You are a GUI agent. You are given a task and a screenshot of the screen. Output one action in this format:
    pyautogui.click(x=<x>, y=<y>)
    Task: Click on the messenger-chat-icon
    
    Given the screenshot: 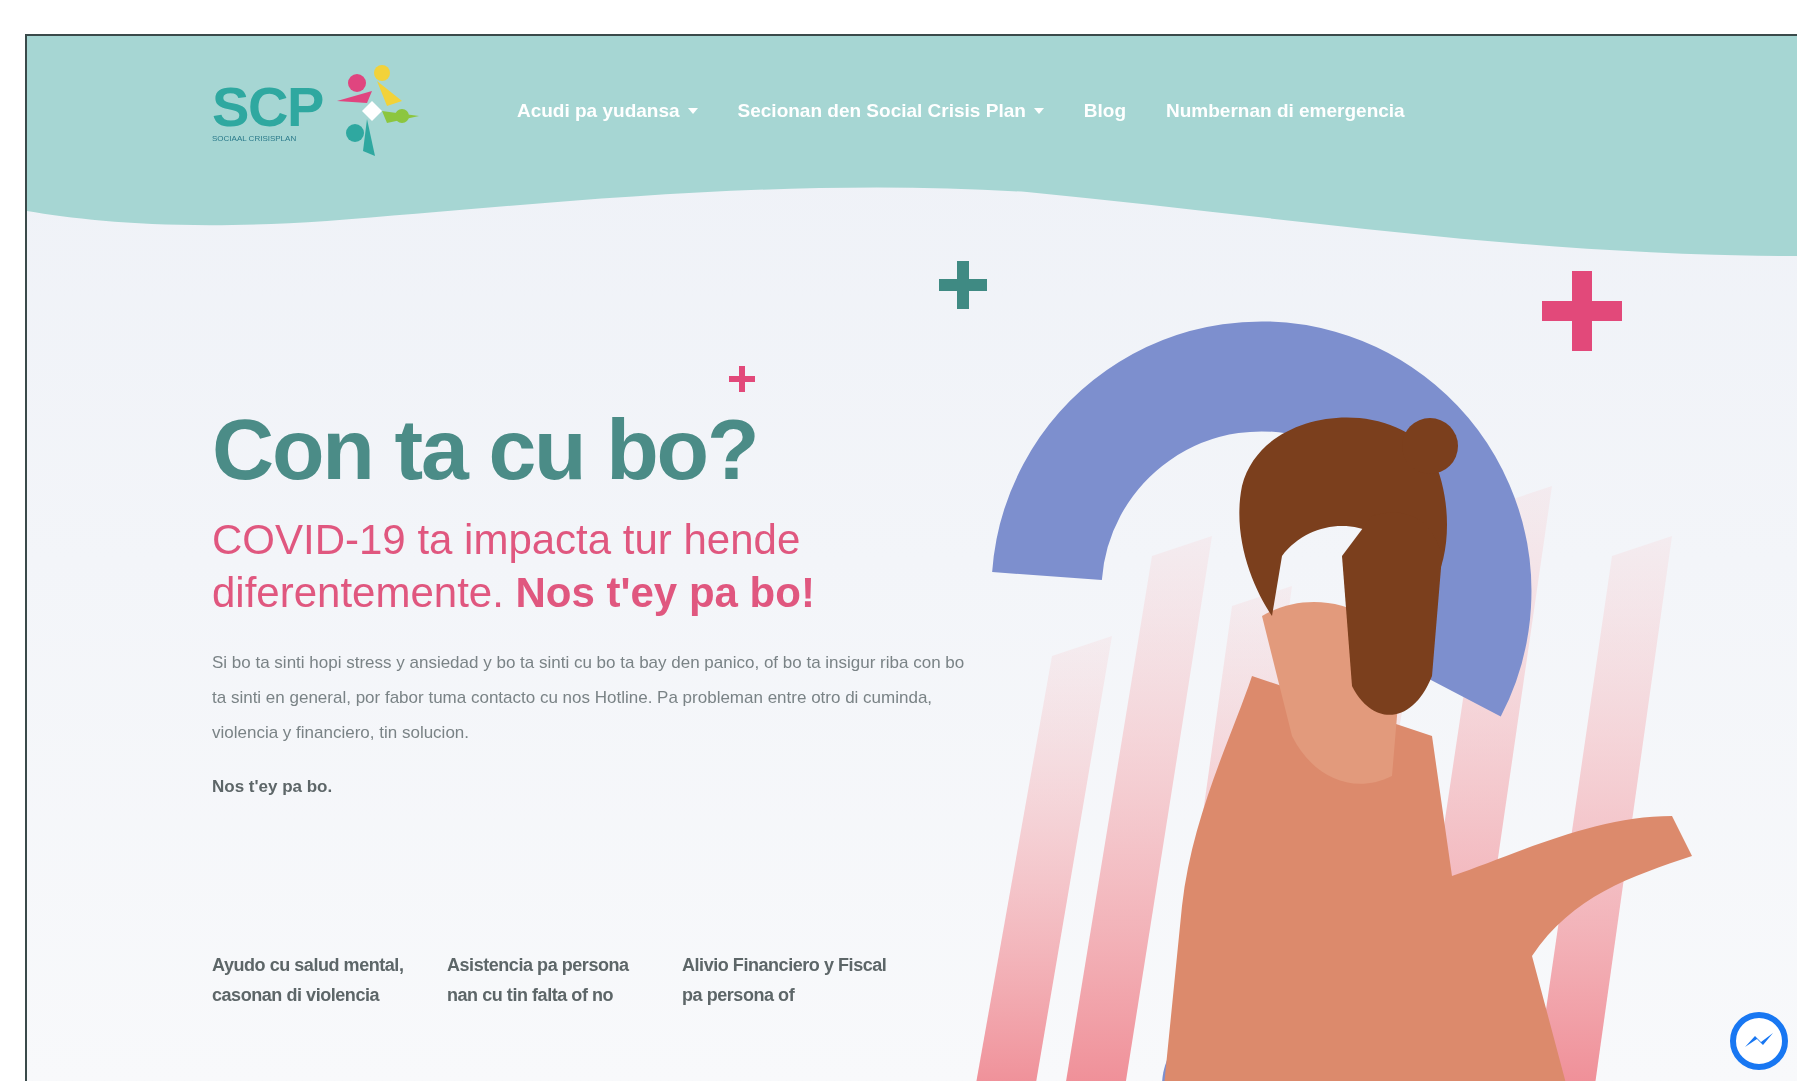 What is the action you would take?
    pyautogui.click(x=1759, y=1041)
    